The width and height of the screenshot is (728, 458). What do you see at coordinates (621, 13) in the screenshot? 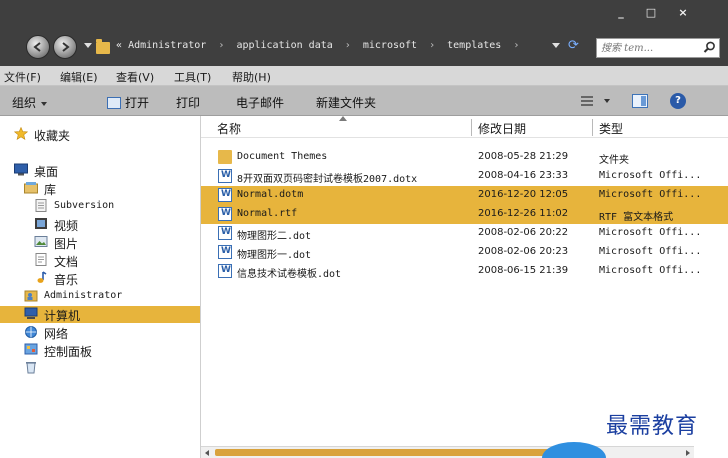
I see `minimize-button: _` at bounding box center [621, 13].